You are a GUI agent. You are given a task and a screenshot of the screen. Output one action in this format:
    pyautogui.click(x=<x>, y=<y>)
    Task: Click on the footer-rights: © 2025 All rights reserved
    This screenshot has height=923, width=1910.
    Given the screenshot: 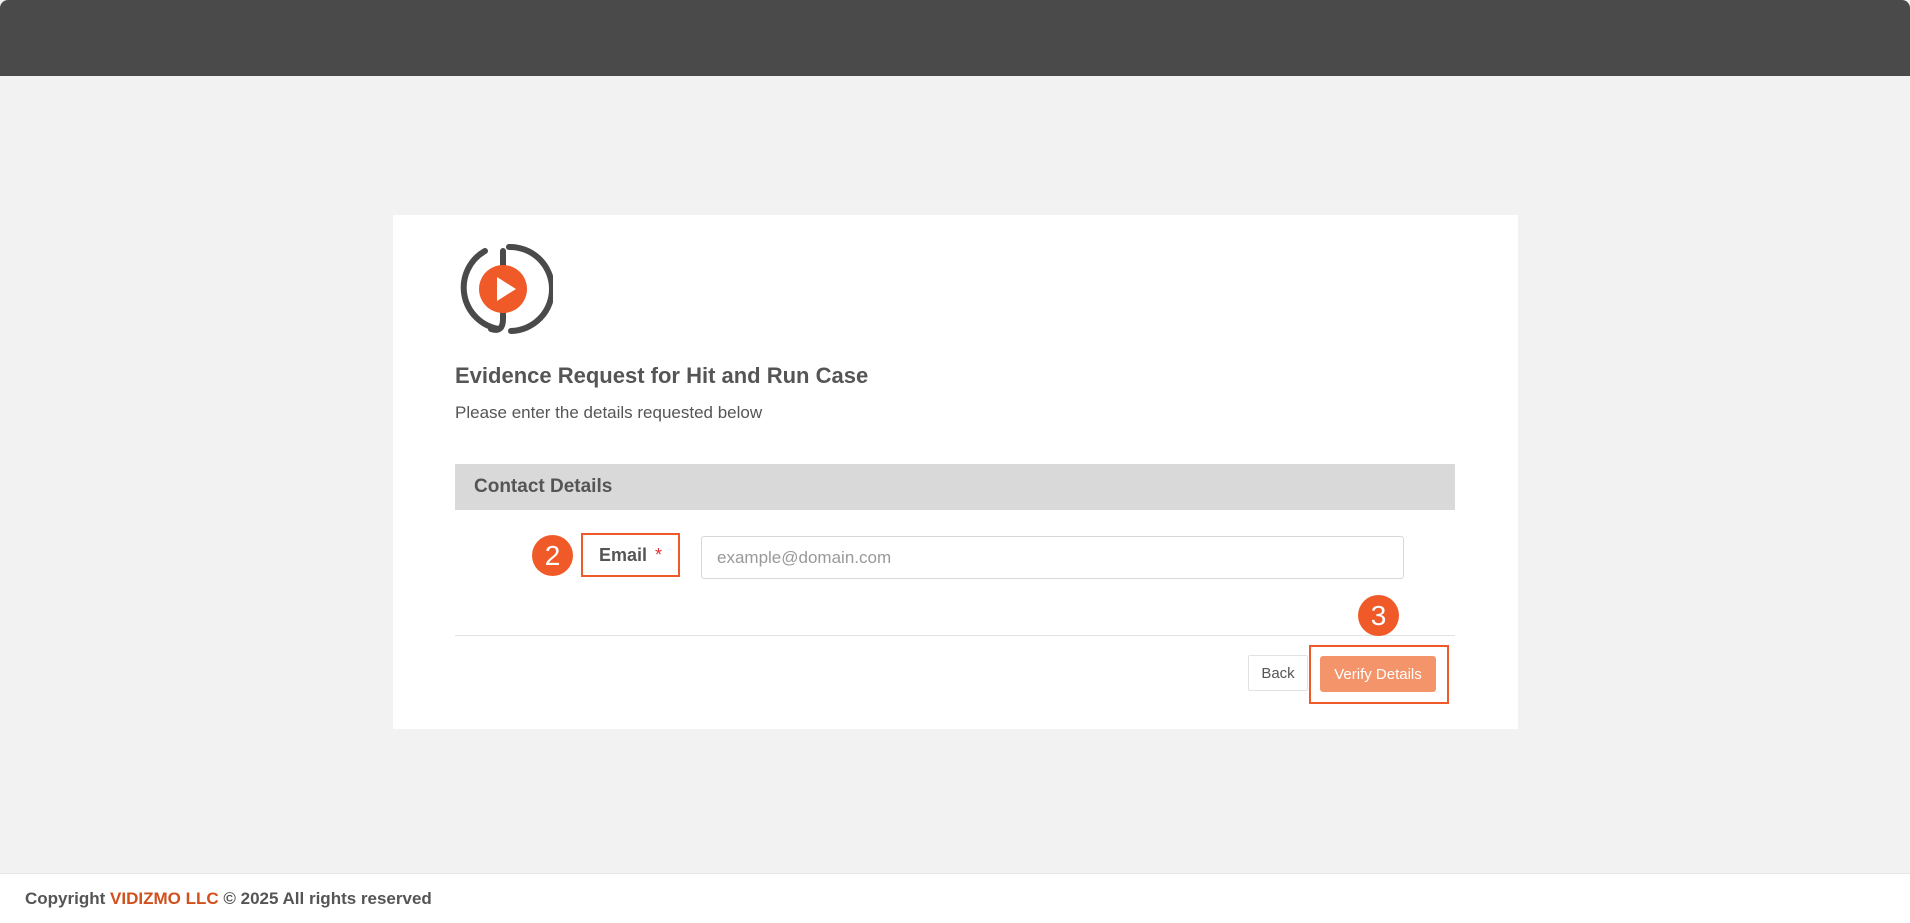 What is the action you would take?
    pyautogui.click(x=327, y=898)
    